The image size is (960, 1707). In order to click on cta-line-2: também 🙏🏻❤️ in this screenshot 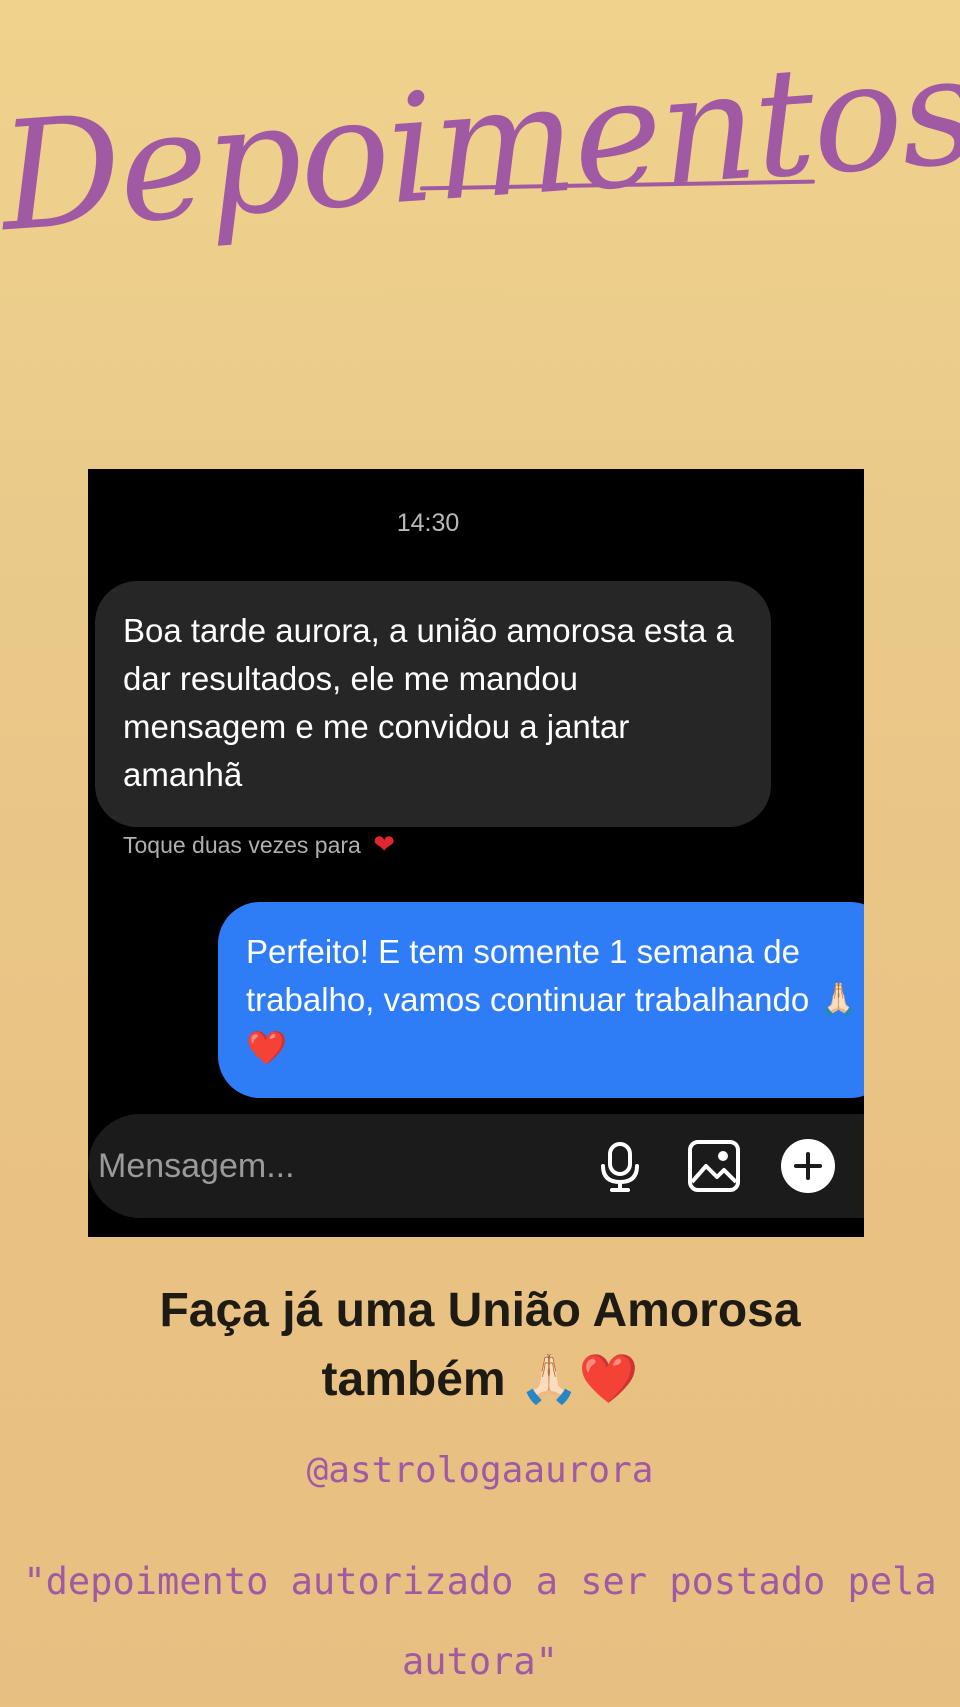, I will do `click(480, 1379)`.